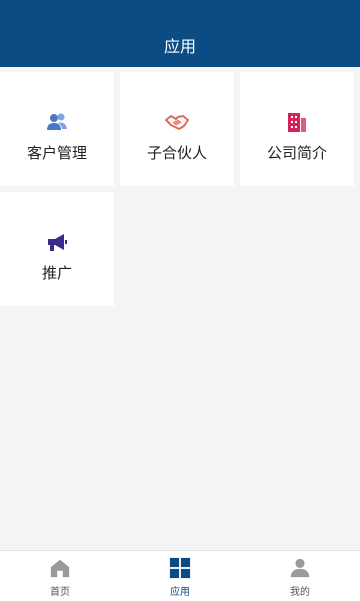 The height and width of the screenshot is (601, 360). I want to click on profile-icon, so click(300, 568).